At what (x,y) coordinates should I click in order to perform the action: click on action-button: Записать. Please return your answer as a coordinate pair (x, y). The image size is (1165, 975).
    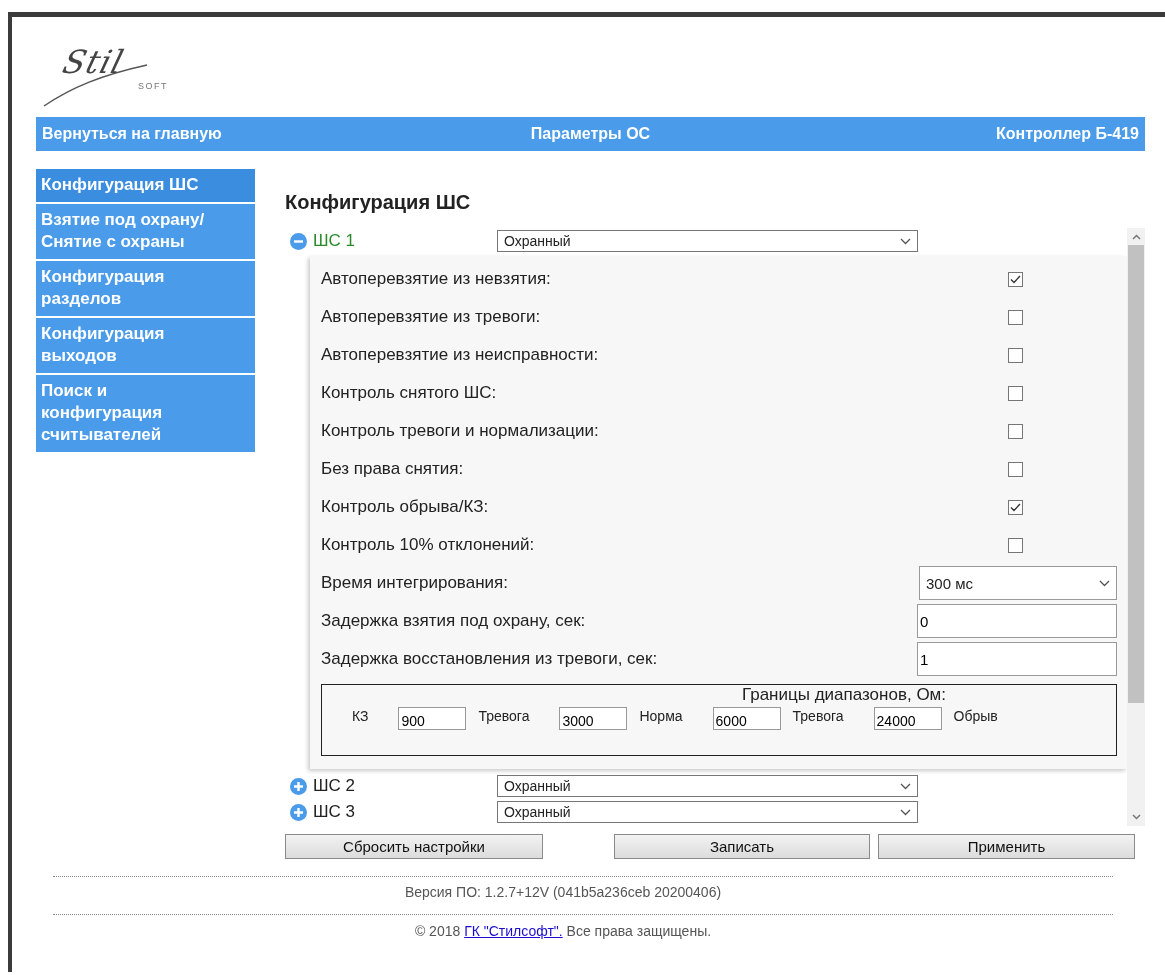
    Looking at the image, I should click on (742, 846).